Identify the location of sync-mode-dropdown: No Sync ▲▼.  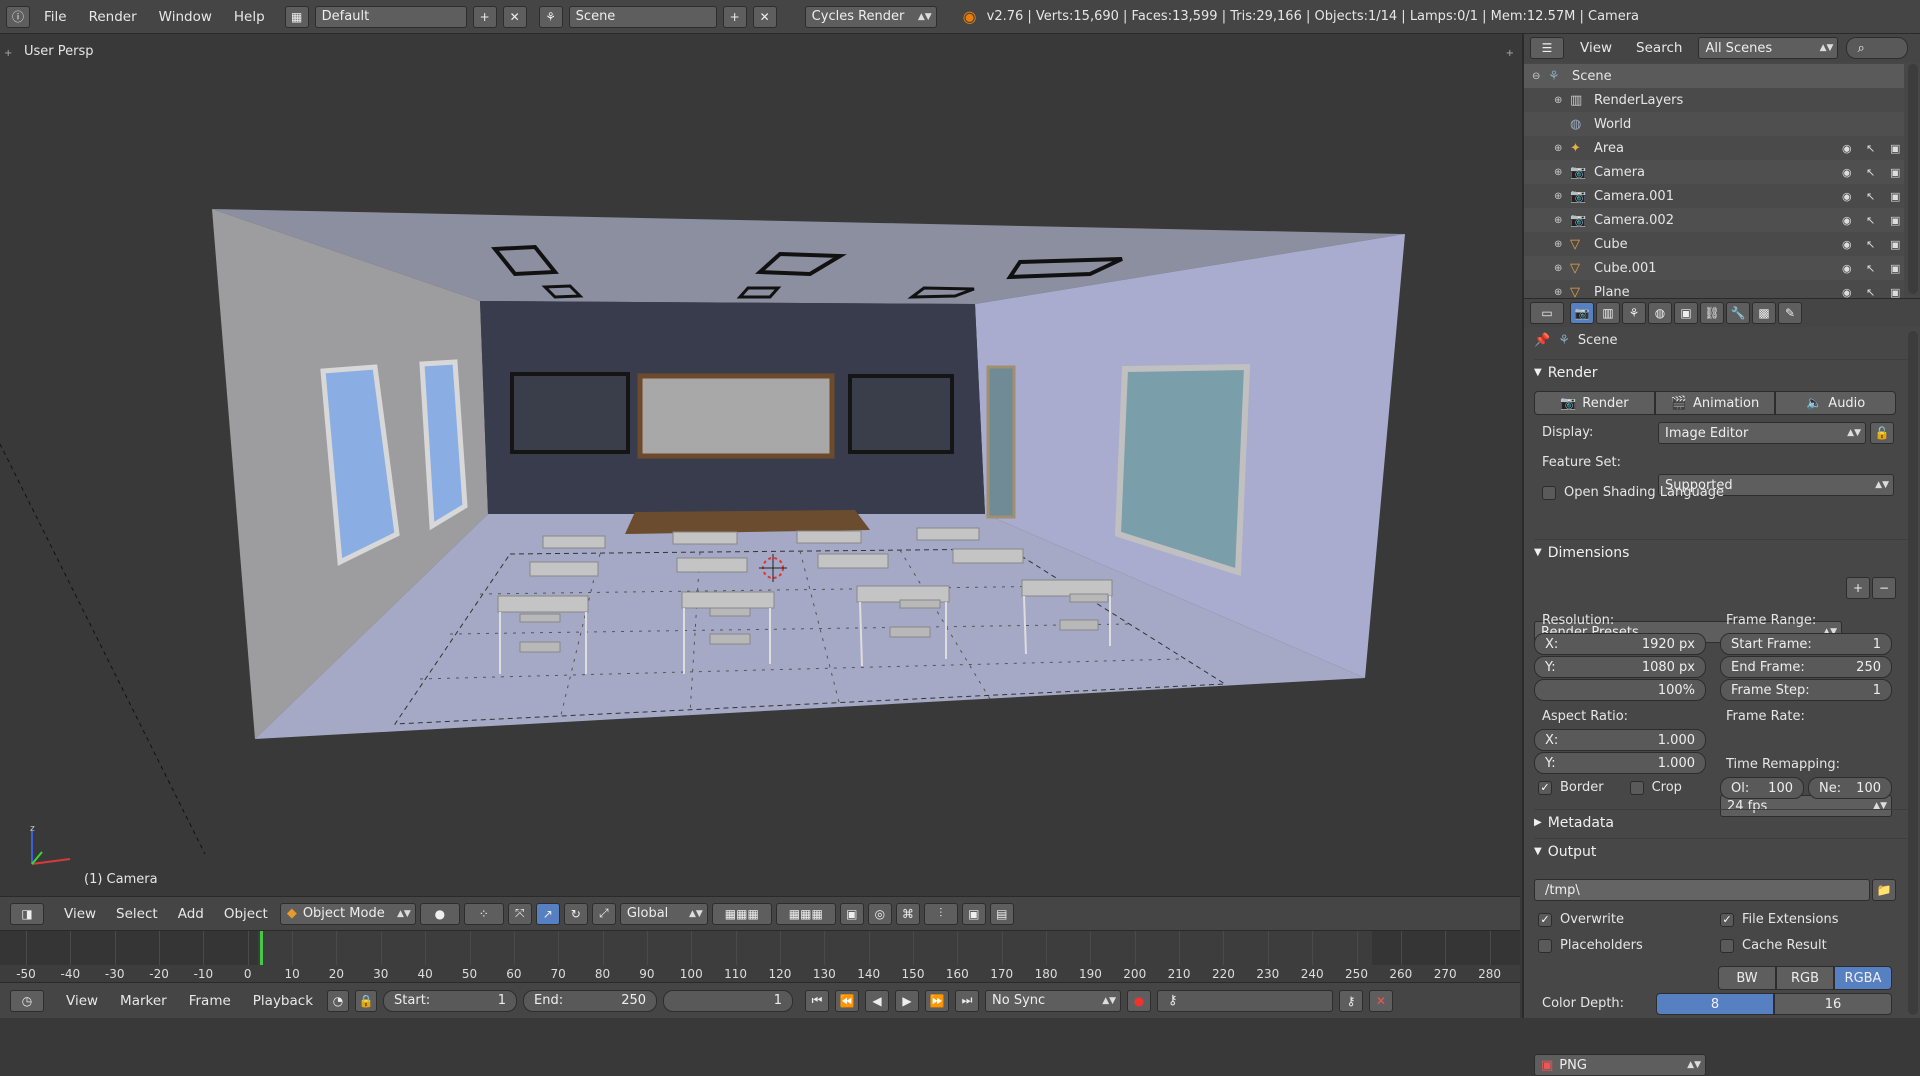
(1053, 1000).